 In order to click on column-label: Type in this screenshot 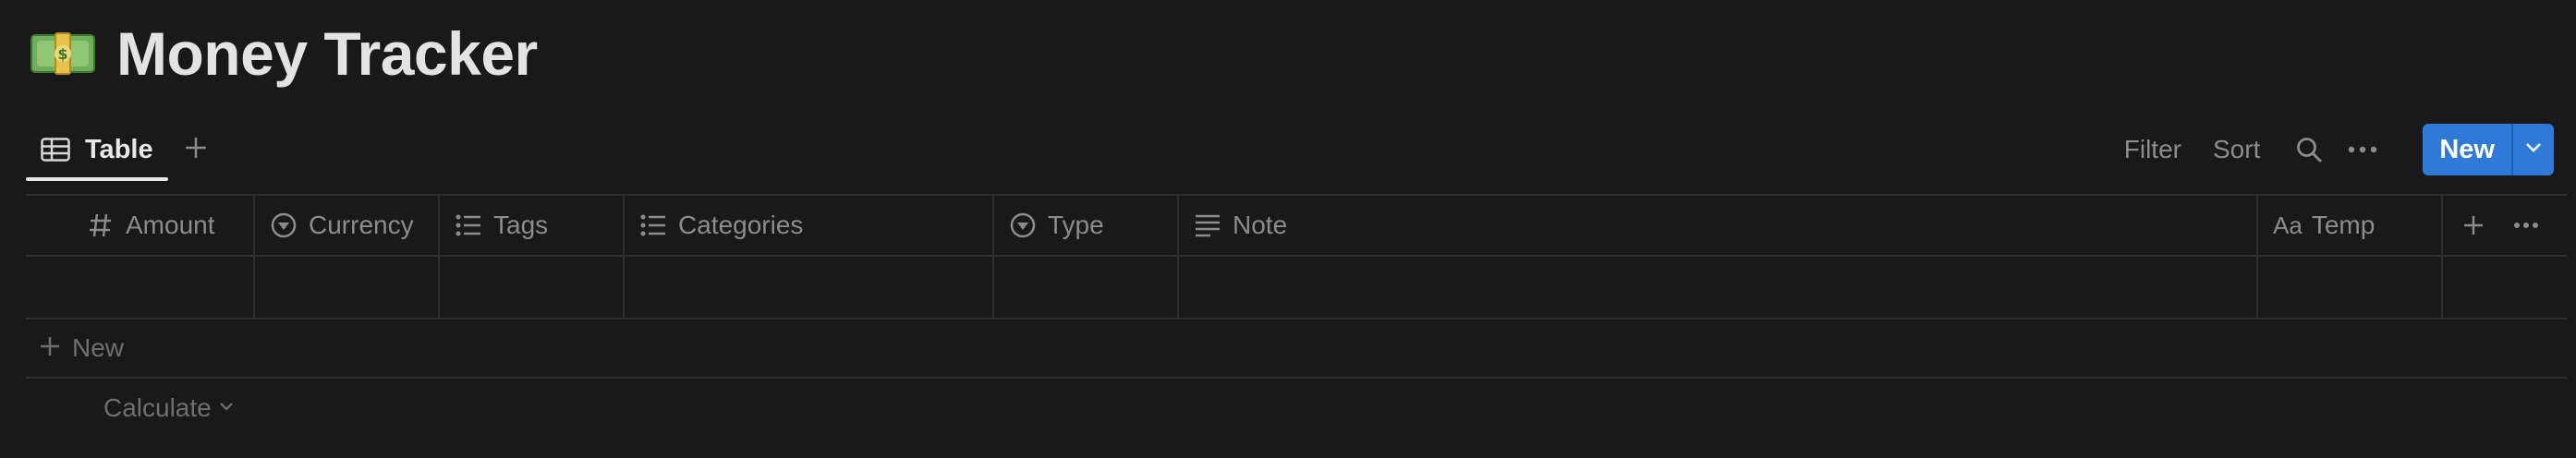, I will do `click(1076, 225)`.